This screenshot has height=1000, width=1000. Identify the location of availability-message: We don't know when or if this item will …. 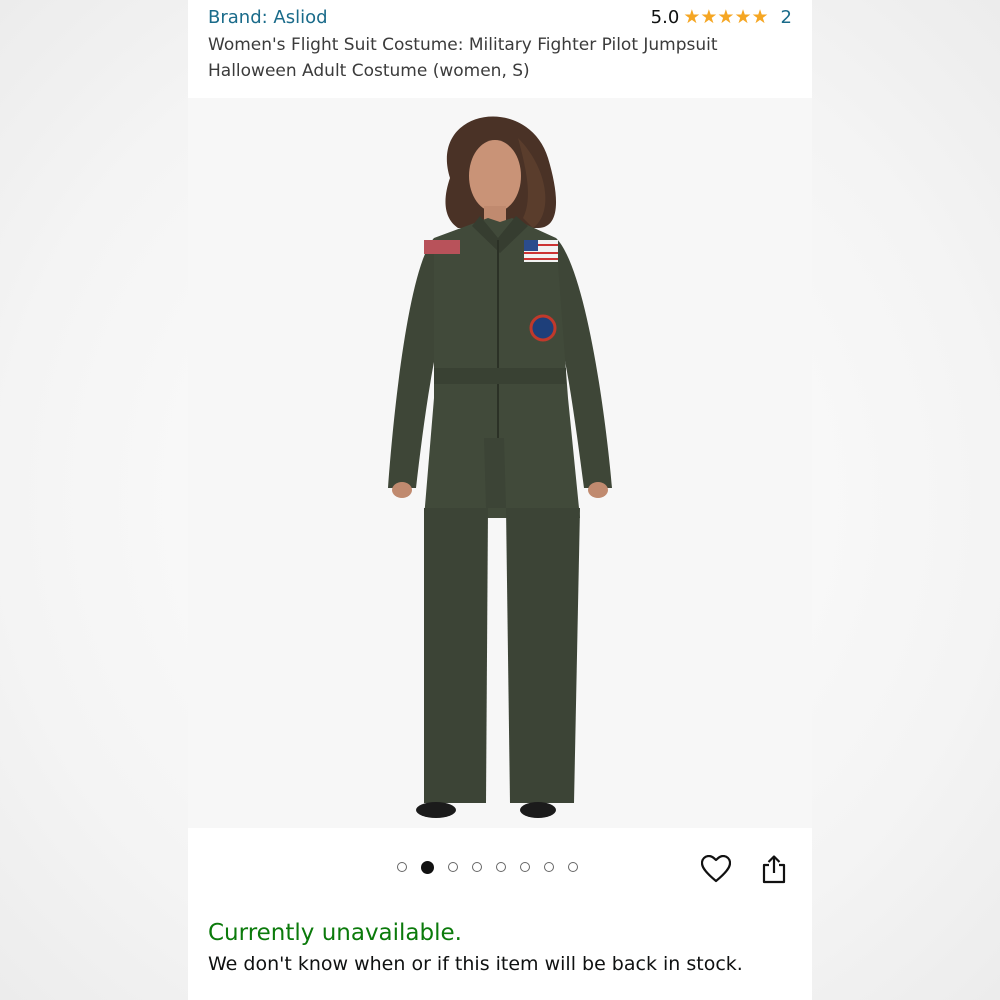
(475, 964).